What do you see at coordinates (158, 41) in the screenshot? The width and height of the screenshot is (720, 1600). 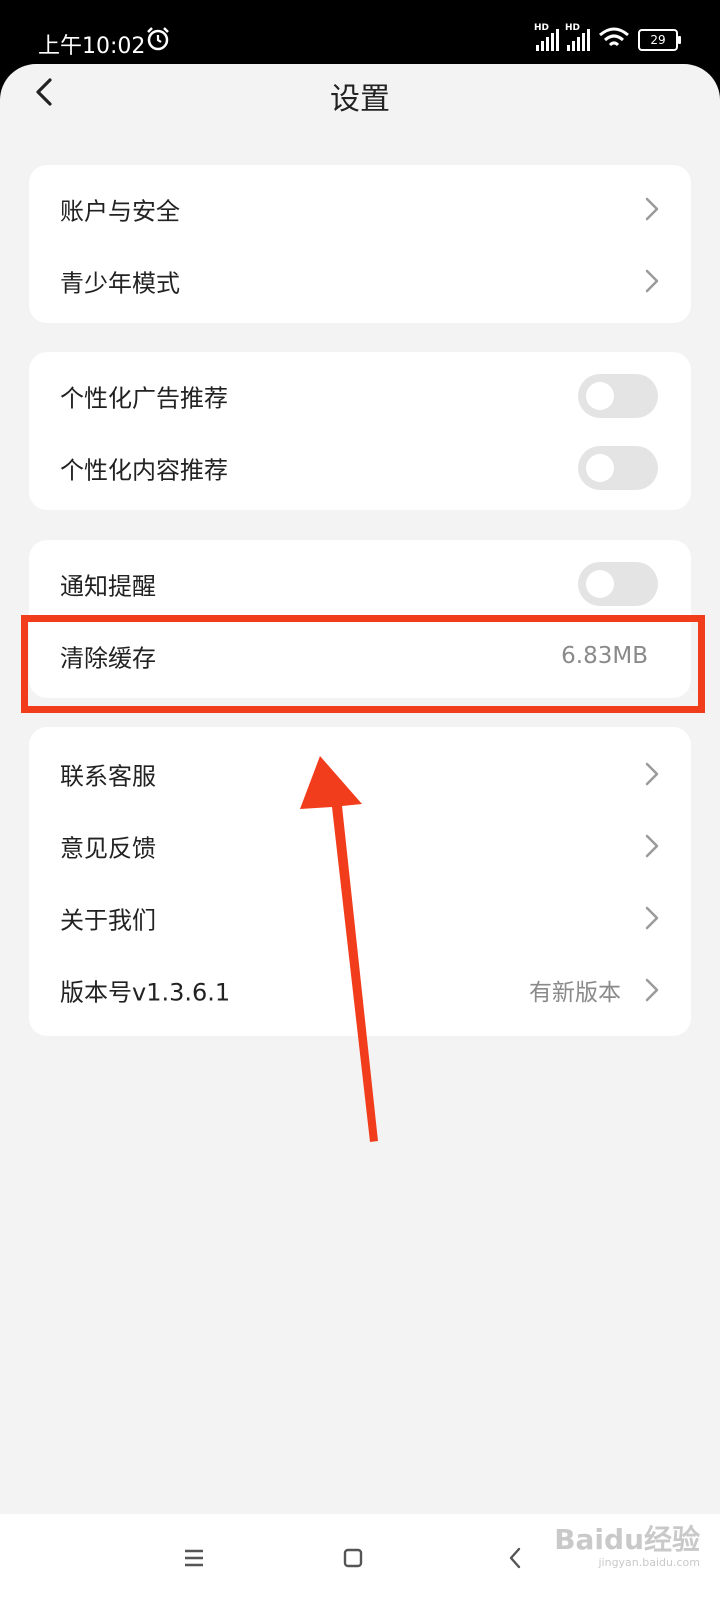 I see `alarm-icon` at bounding box center [158, 41].